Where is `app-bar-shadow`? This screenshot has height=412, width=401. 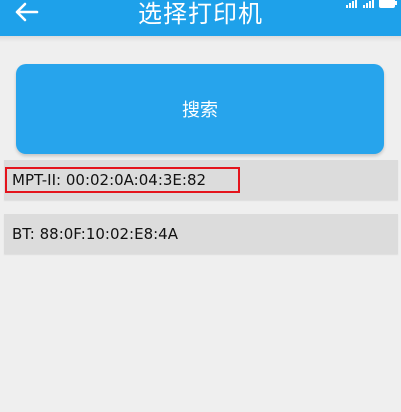 app-bar-shadow is located at coordinates (200, 39).